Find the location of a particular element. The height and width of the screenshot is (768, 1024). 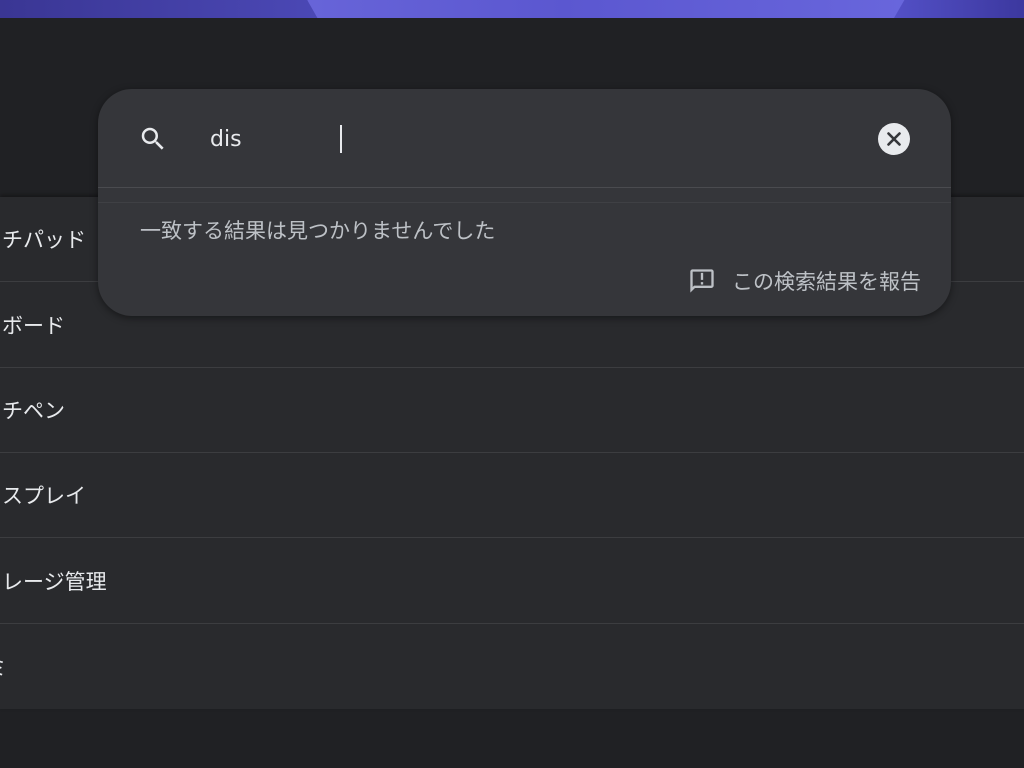

report-search-results-label: この検索結果を報告 is located at coordinates (826, 282).